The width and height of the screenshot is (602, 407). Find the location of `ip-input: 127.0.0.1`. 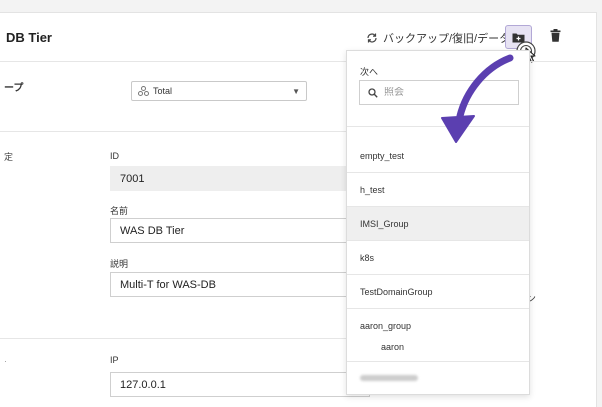

ip-input: 127.0.0.1 is located at coordinates (240, 384).